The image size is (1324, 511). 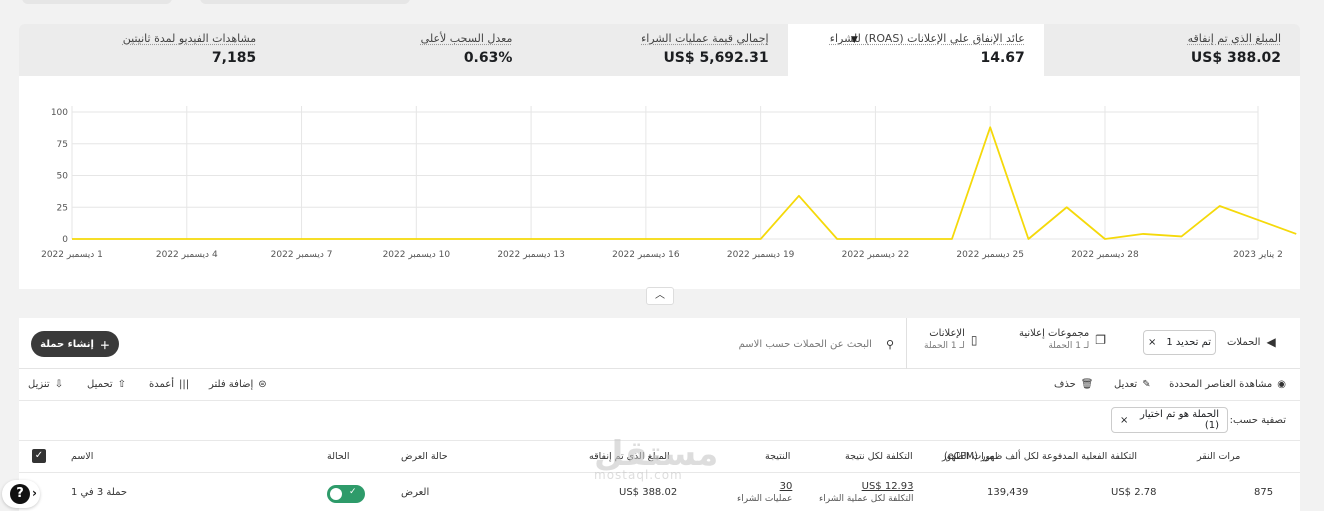 I want to click on chevron-up-icon: ︿, so click(x=660, y=296).